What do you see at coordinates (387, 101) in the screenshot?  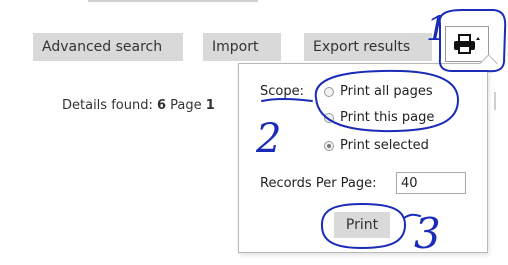 I see `annotation-ellipse-scope` at bounding box center [387, 101].